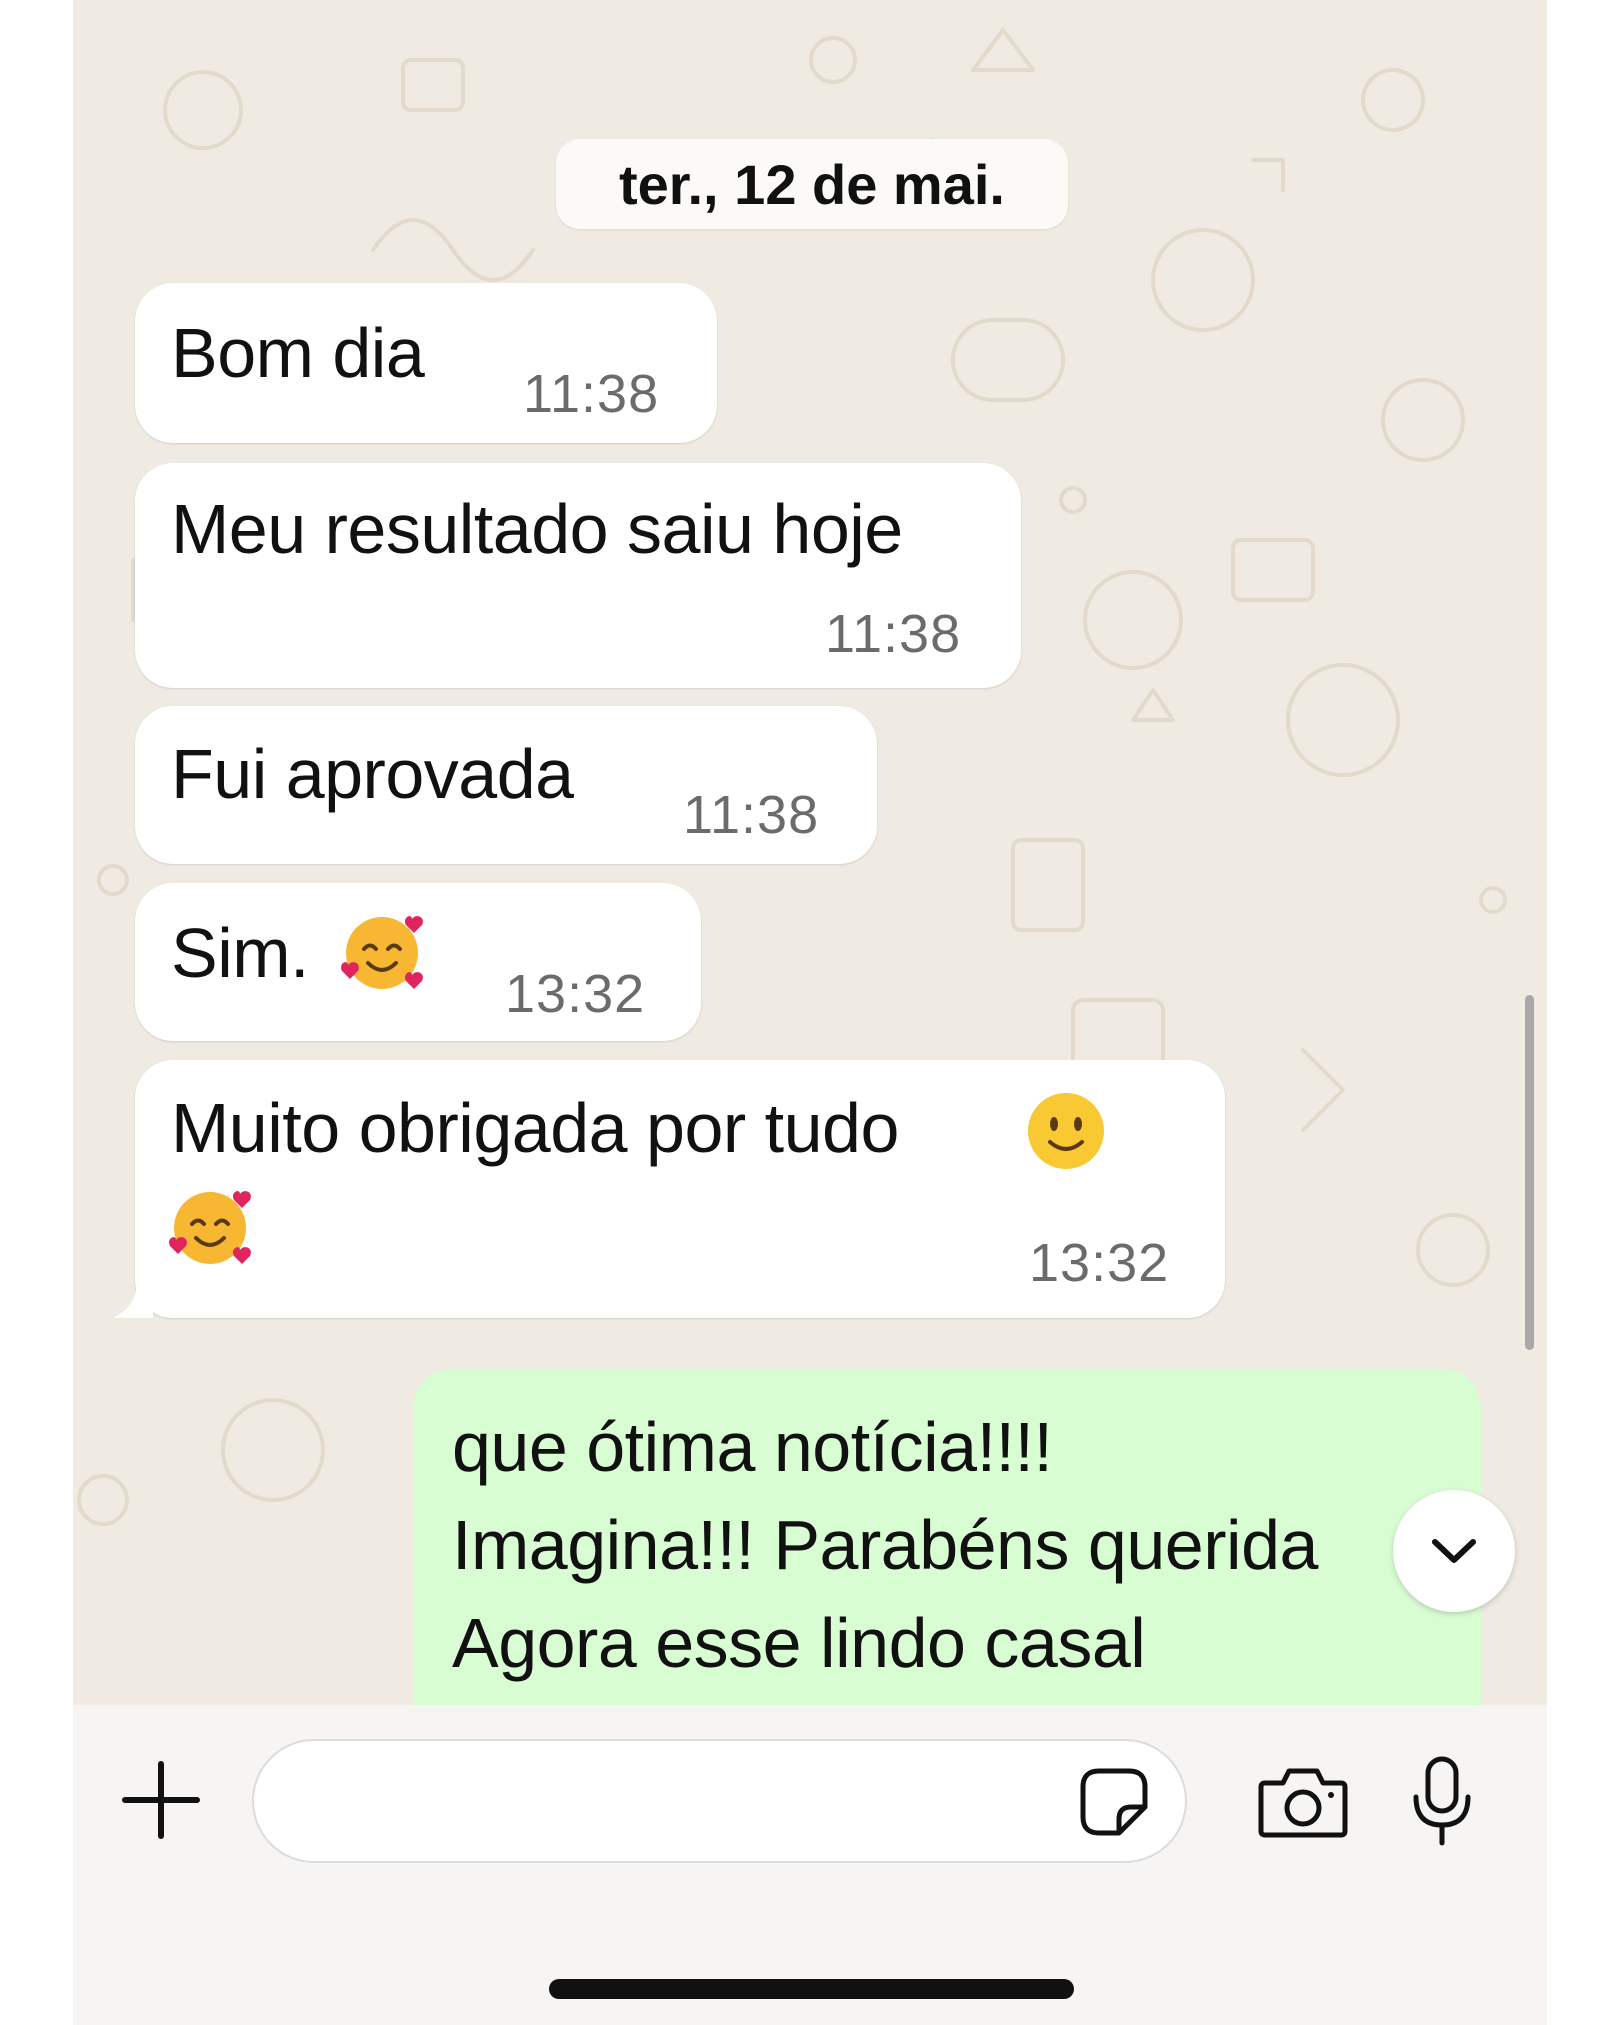 The width and height of the screenshot is (1620, 2025). What do you see at coordinates (885, 1545) in the screenshot?
I see `message-text-line: Imagina!!! Parabéns querida` at bounding box center [885, 1545].